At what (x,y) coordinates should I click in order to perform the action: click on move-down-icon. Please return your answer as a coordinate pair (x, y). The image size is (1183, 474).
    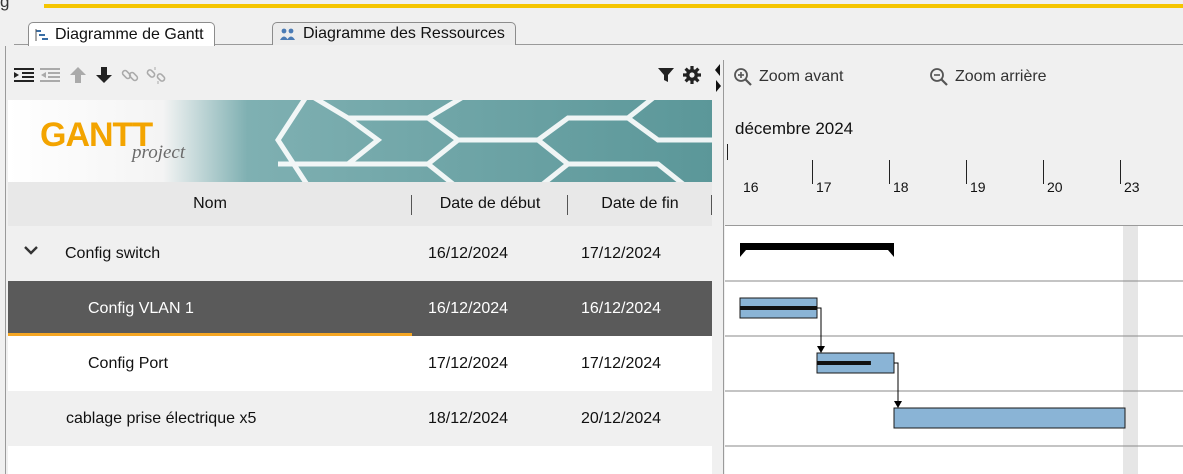
    Looking at the image, I should click on (104, 75).